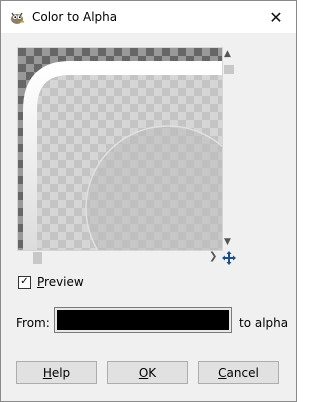 This screenshot has height=402, width=320. I want to click on gimp-wilber-icon, so click(17, 18).